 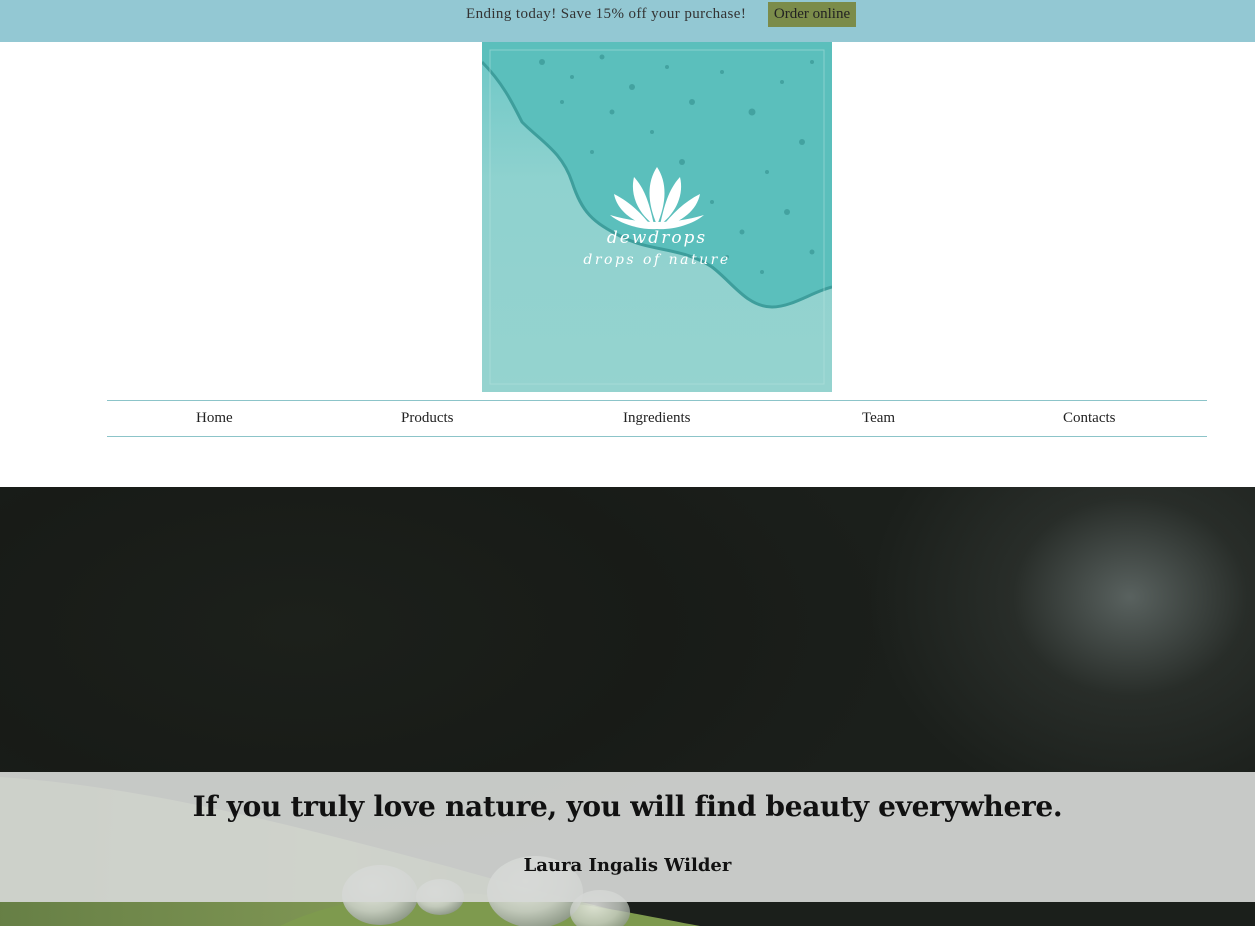 I want to click on nav-item-contacts: Contacts, so click(x=1089, y=418).